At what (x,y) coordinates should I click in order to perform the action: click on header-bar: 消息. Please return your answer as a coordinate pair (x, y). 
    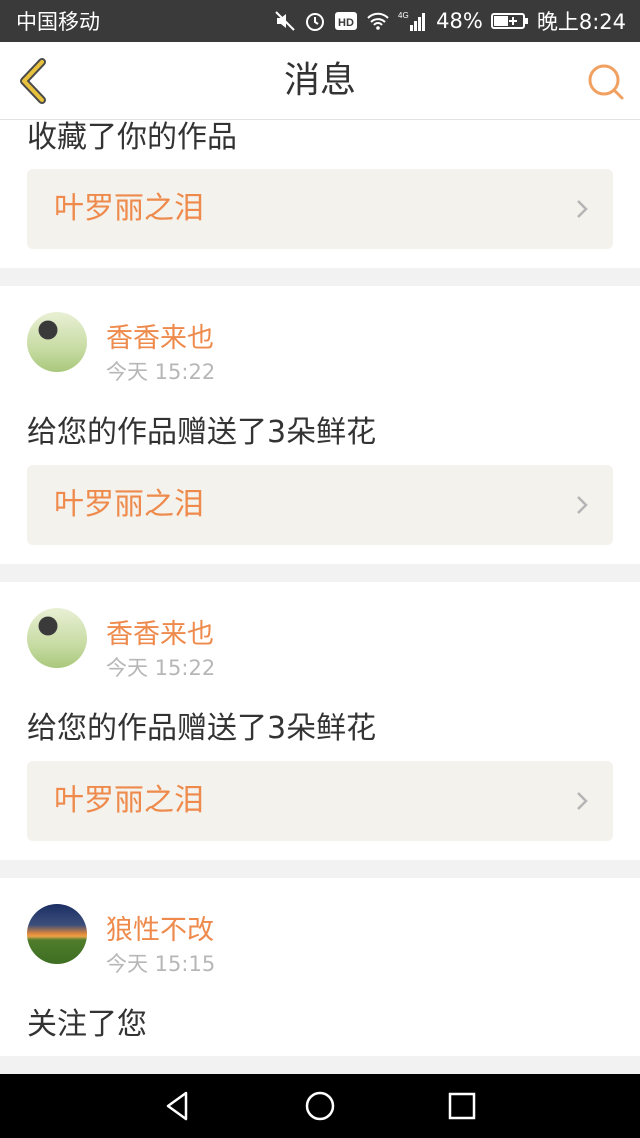
    Looking at the image, I should click on (320, 81).